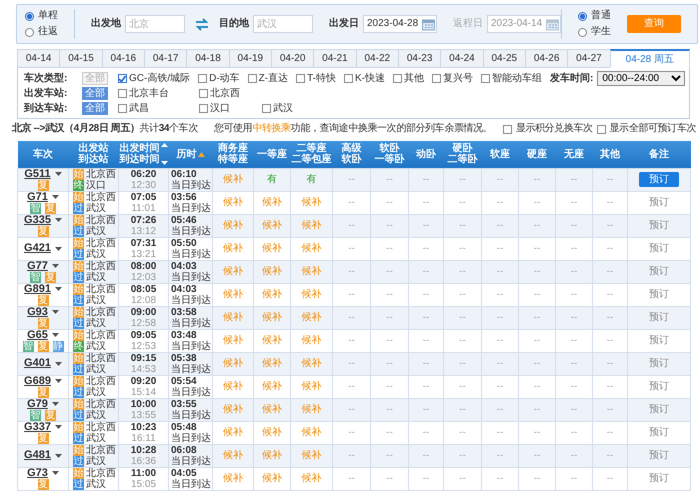 This screenshot has height=497, width=700. I want to click on column-header: 一等座, so click(272, 154).